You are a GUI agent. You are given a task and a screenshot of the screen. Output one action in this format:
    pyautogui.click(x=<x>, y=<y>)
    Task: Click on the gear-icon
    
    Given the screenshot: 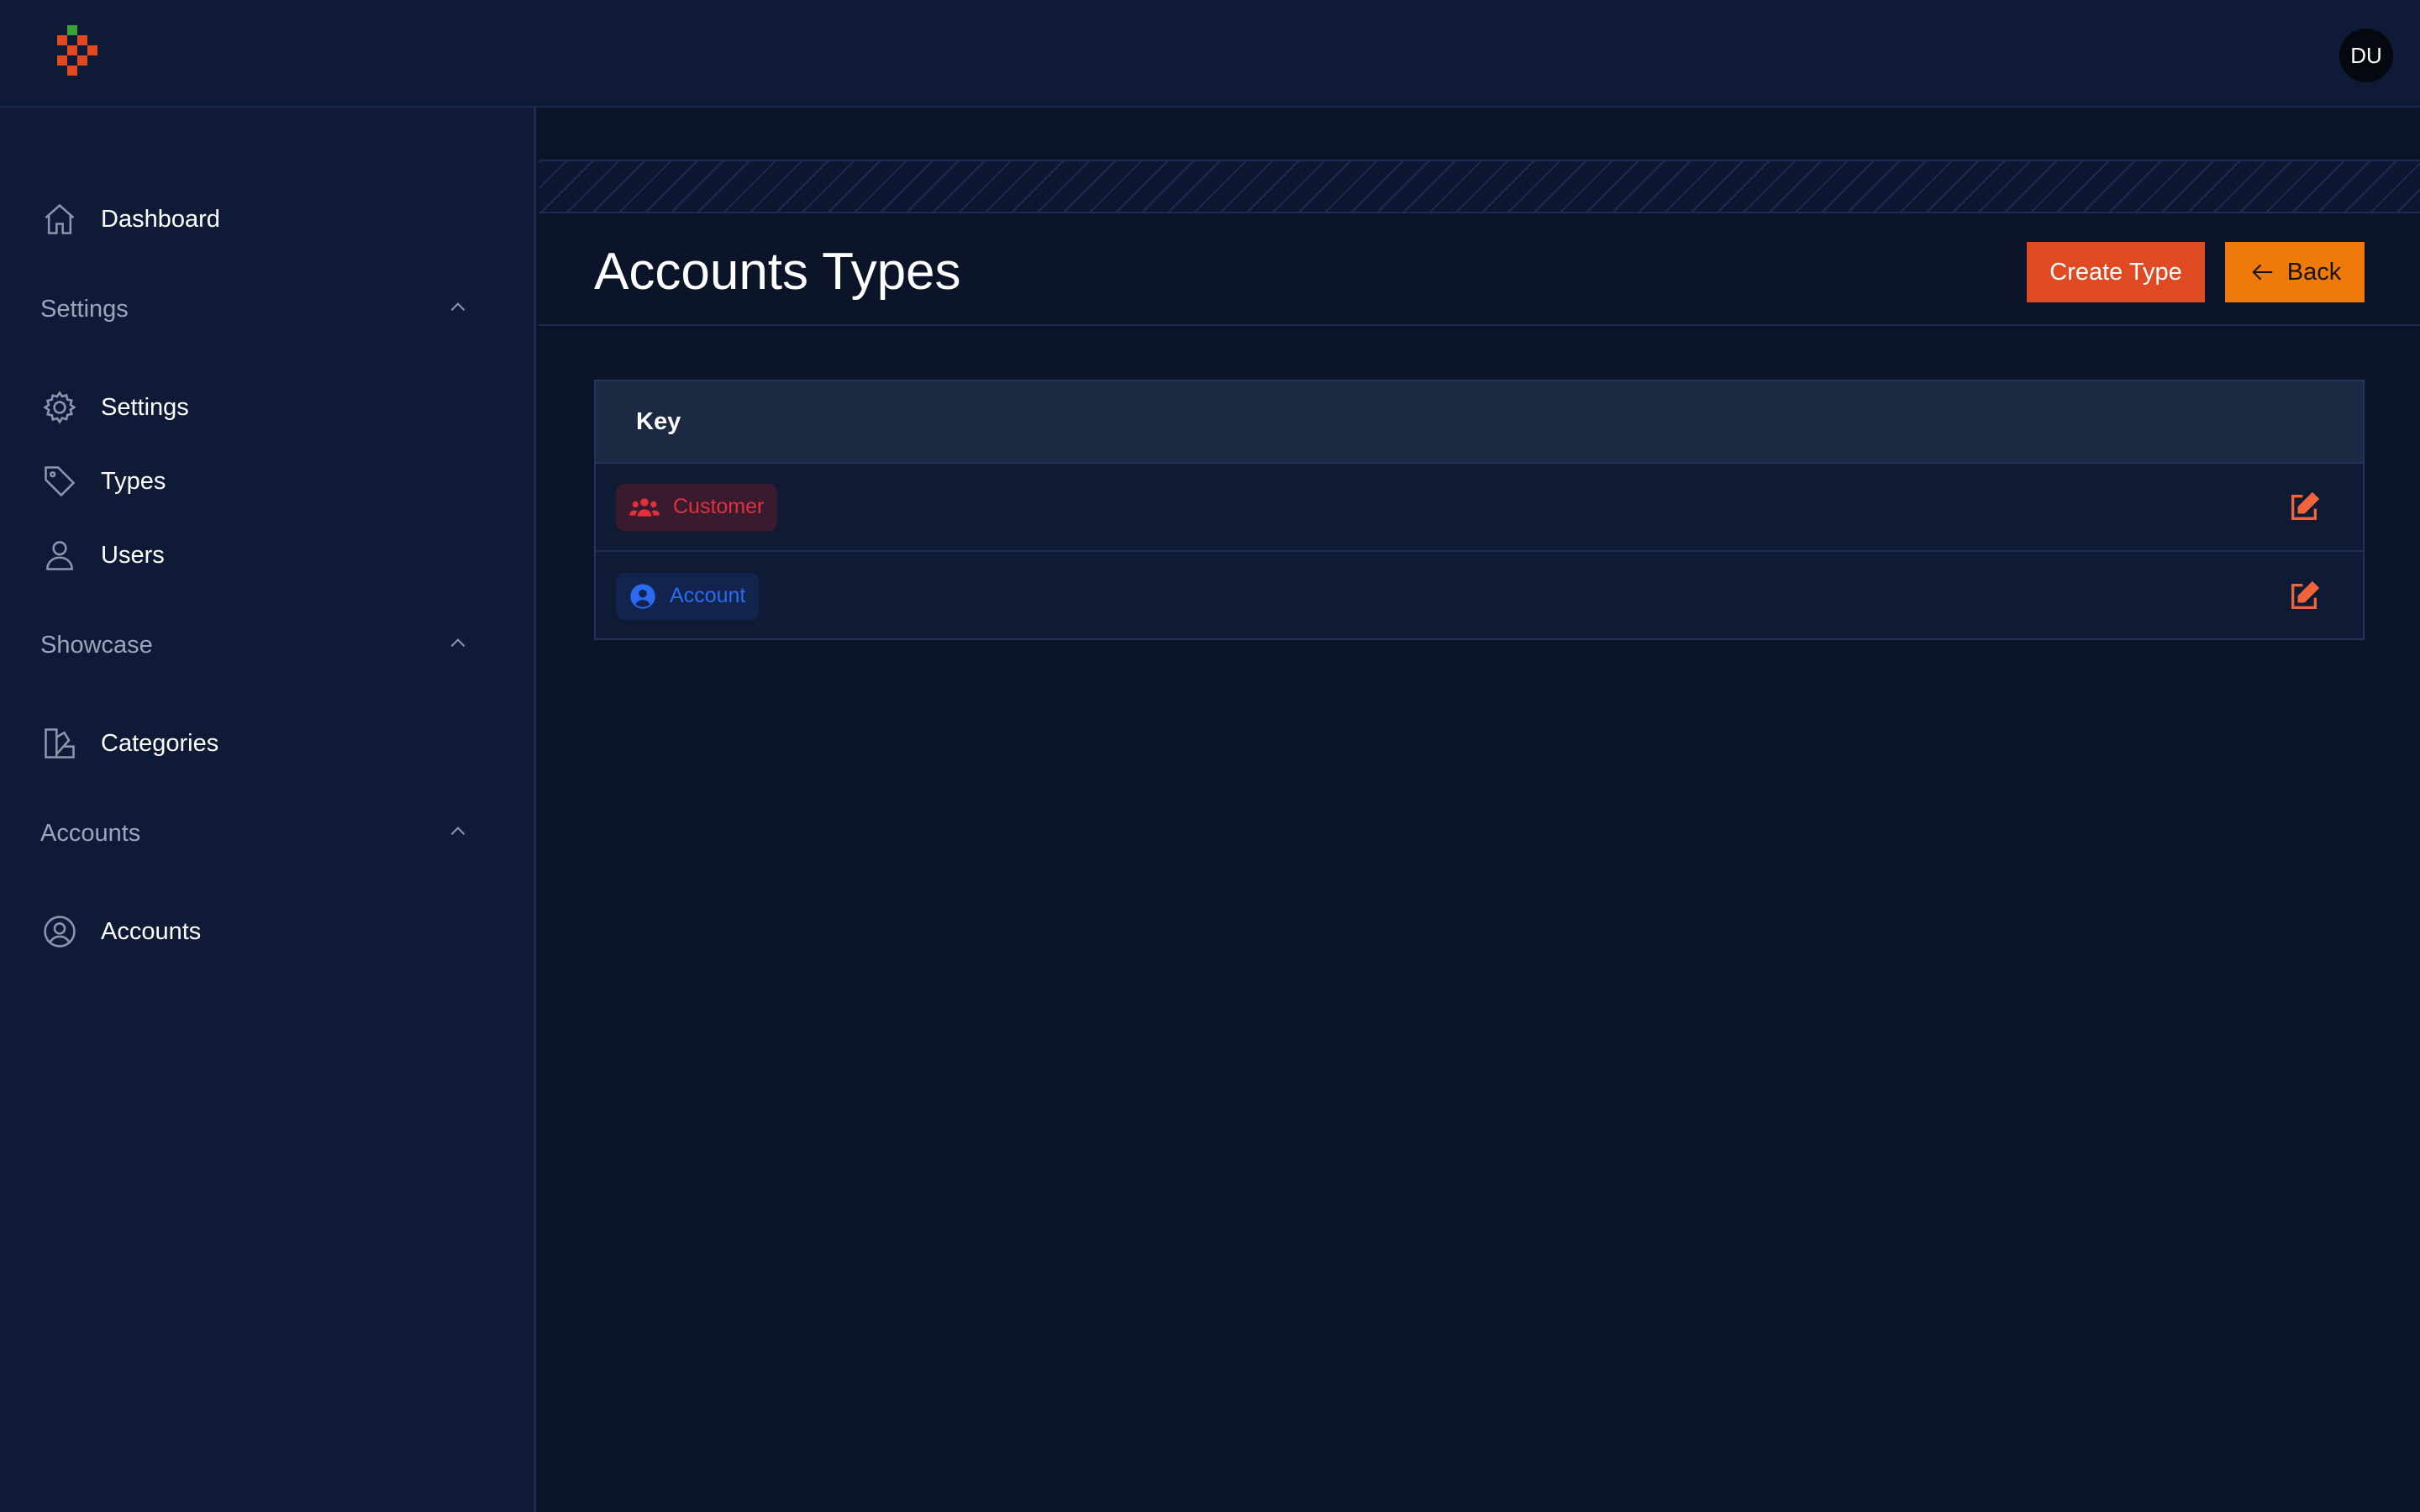 What is the action you would take?
    pyautogui.click(x=60, y=407)
    